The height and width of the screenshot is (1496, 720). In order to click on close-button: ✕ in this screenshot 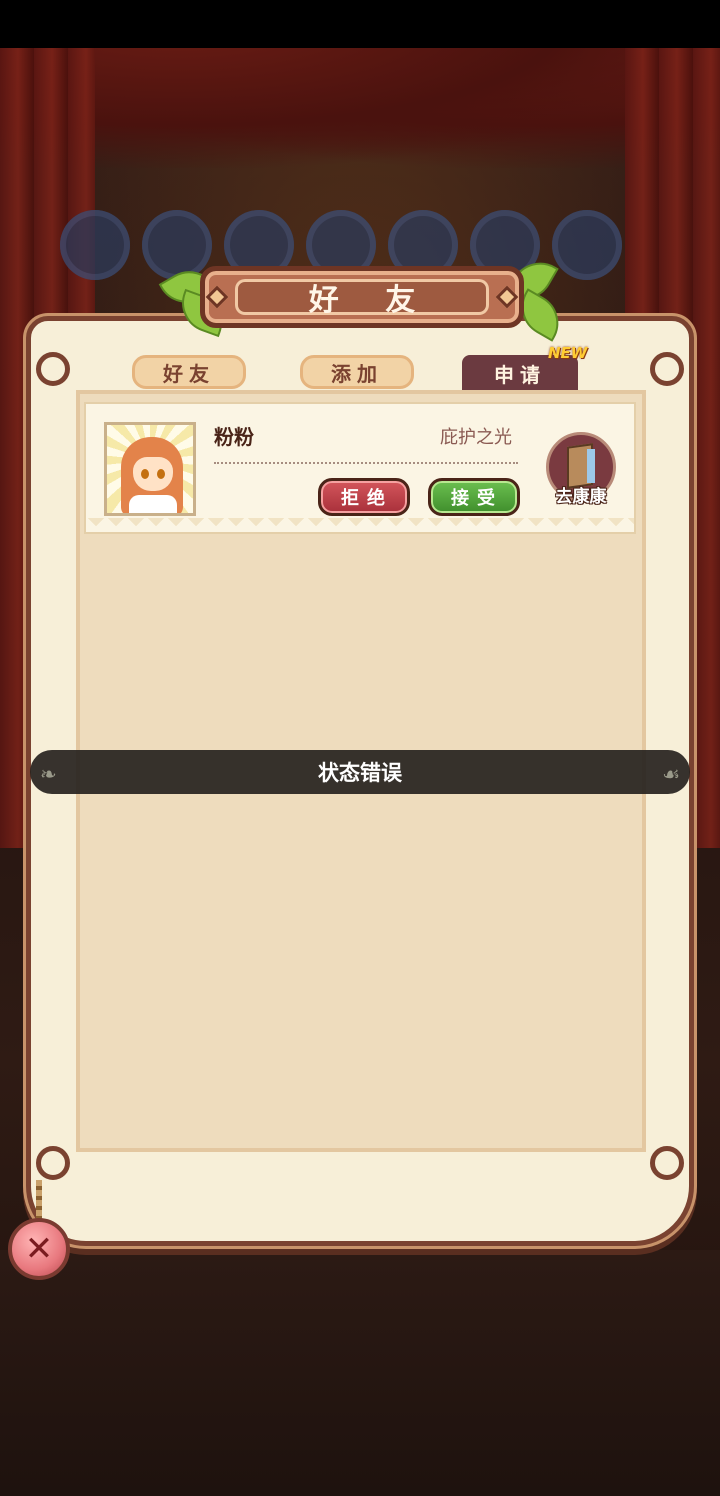, I will do `click(39, 1249)`.